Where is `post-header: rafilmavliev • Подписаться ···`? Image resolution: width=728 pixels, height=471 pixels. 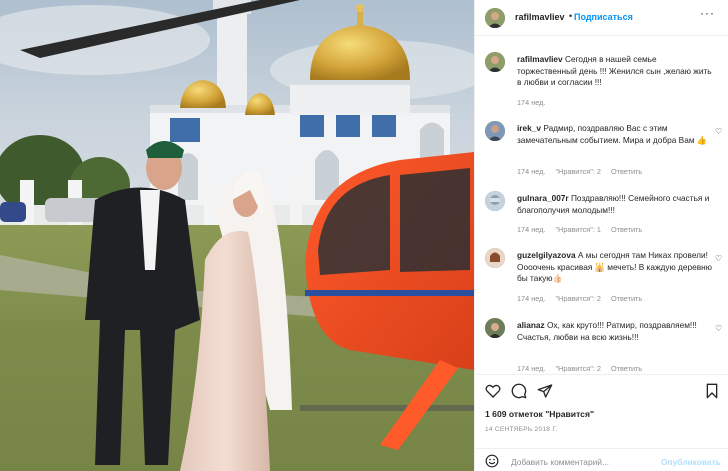 post-header: rafilmavliev • Подписаться ··· is located at coordinates (601, 18).